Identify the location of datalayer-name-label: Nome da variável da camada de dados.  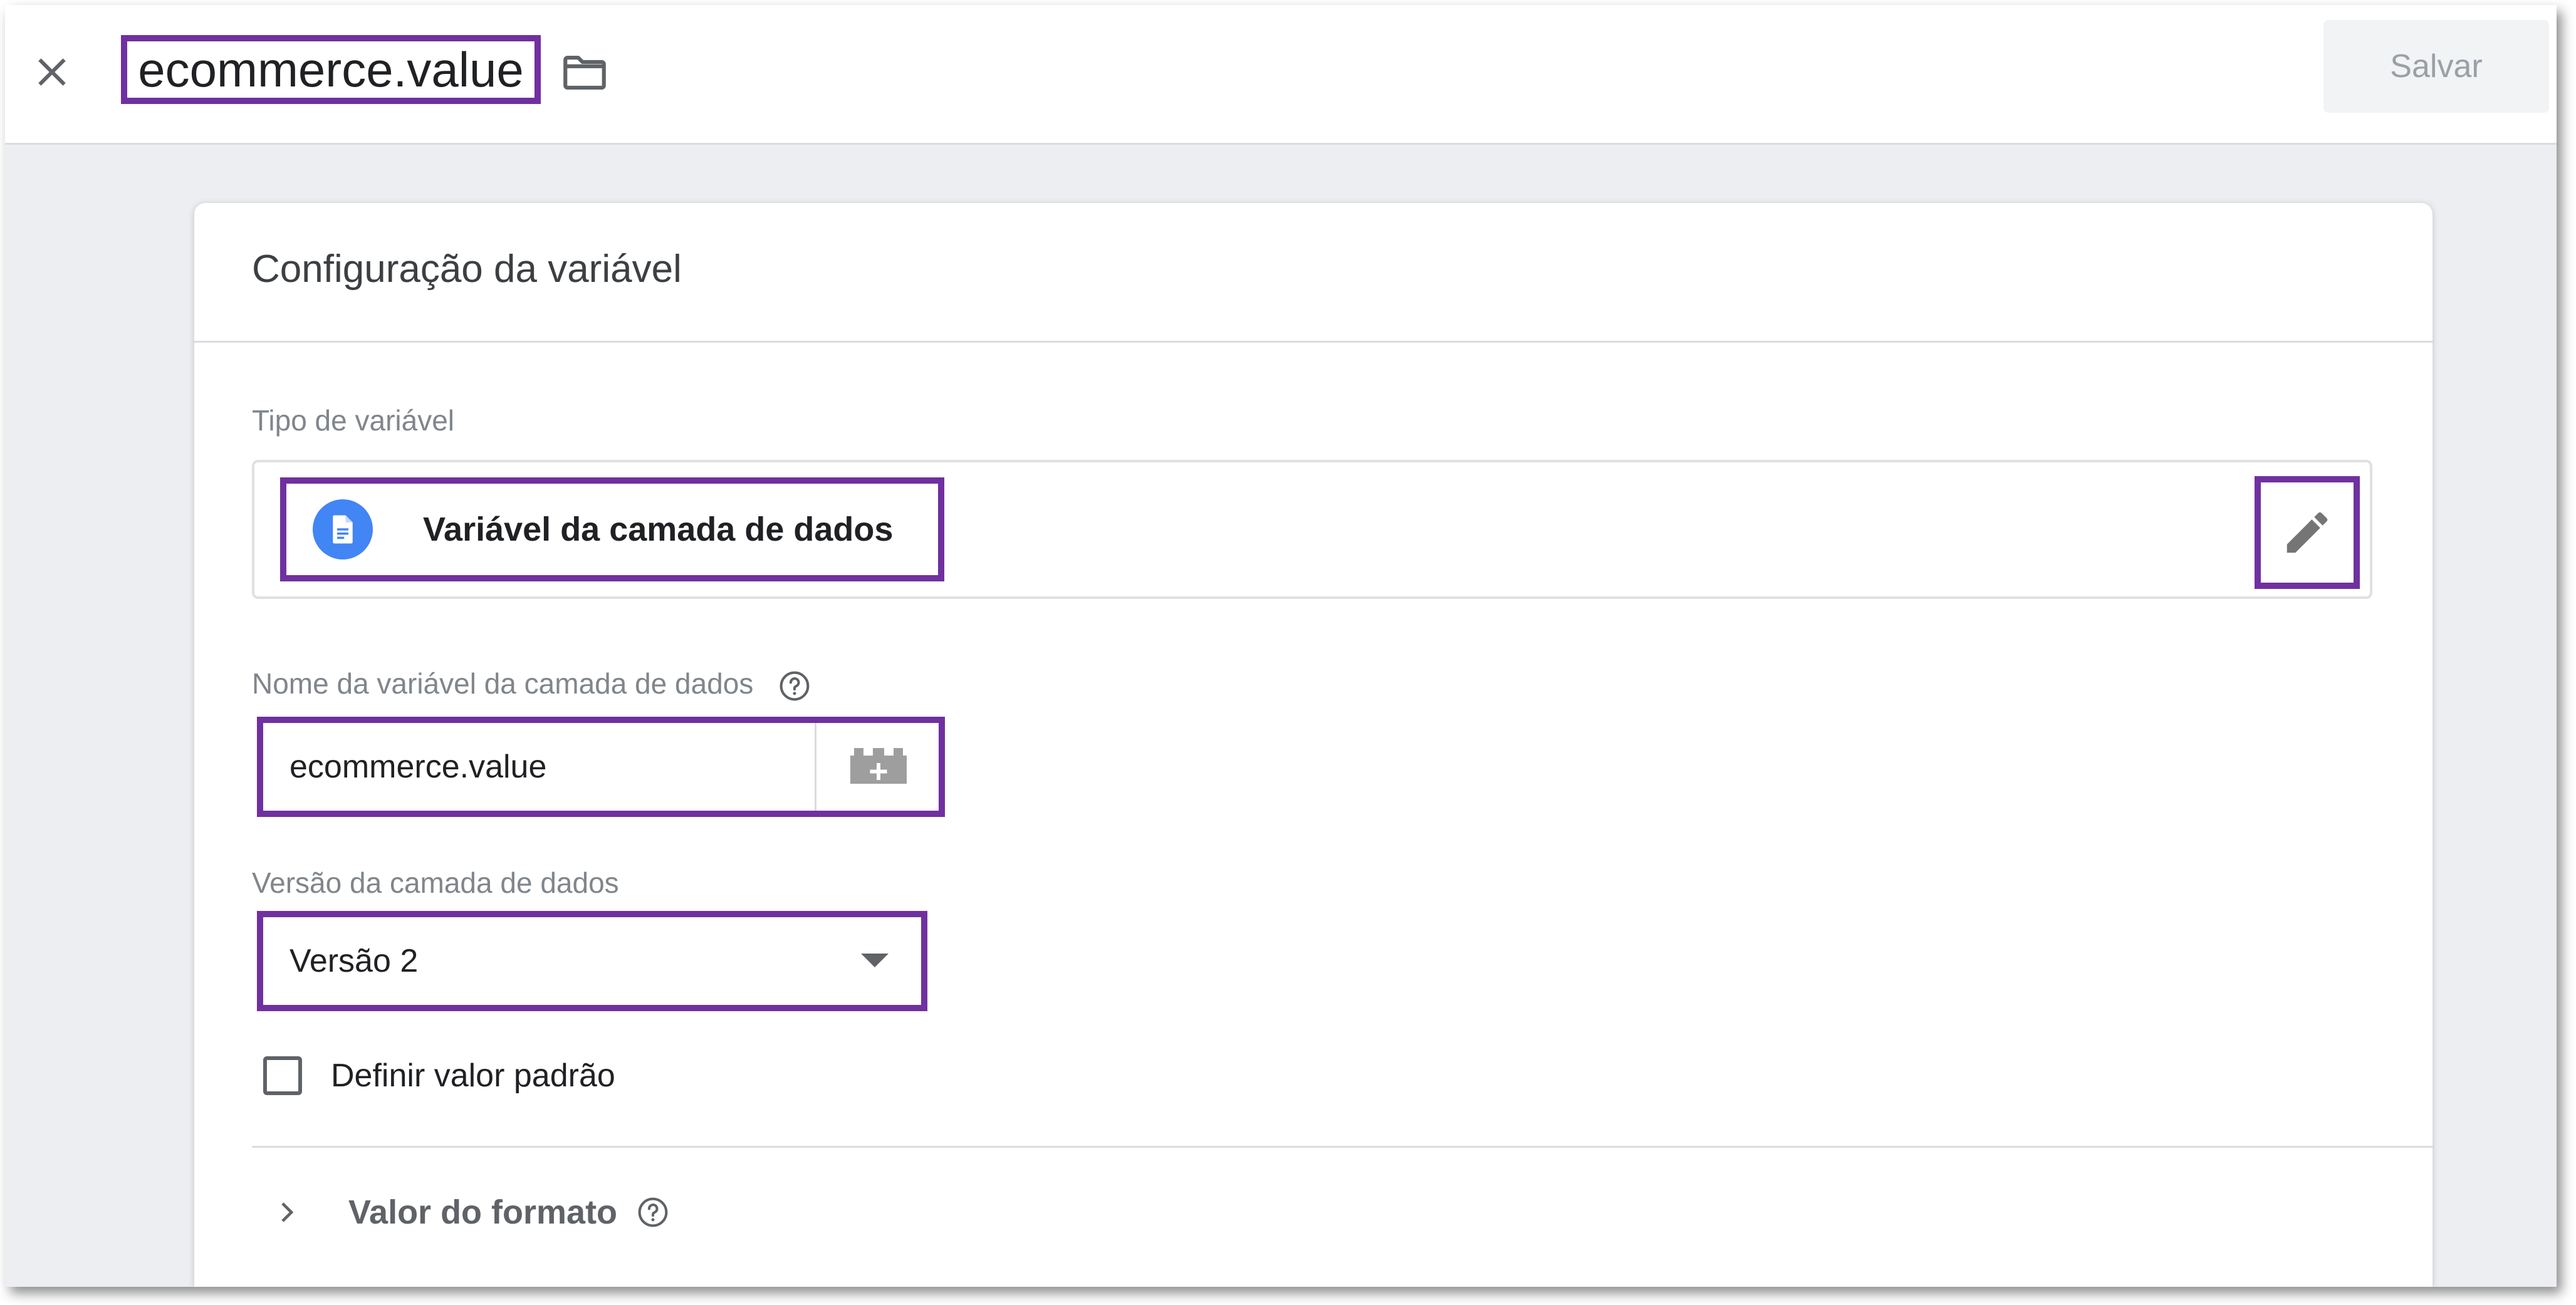
(531, 685).